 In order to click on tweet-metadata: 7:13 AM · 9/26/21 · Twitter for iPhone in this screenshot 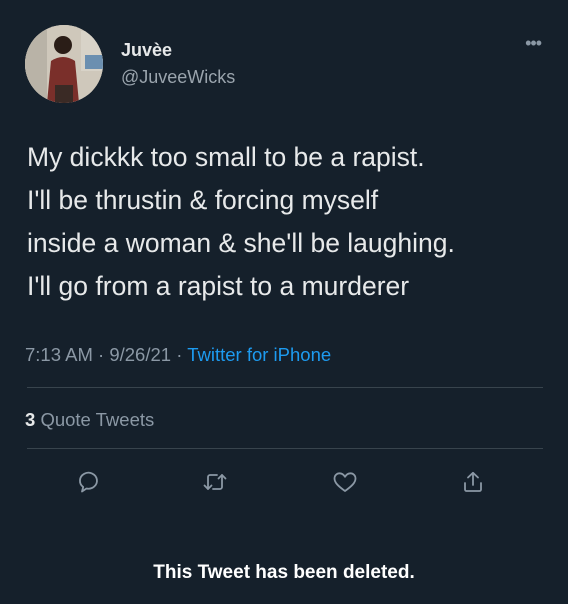, I will do `click(178, 355)`.